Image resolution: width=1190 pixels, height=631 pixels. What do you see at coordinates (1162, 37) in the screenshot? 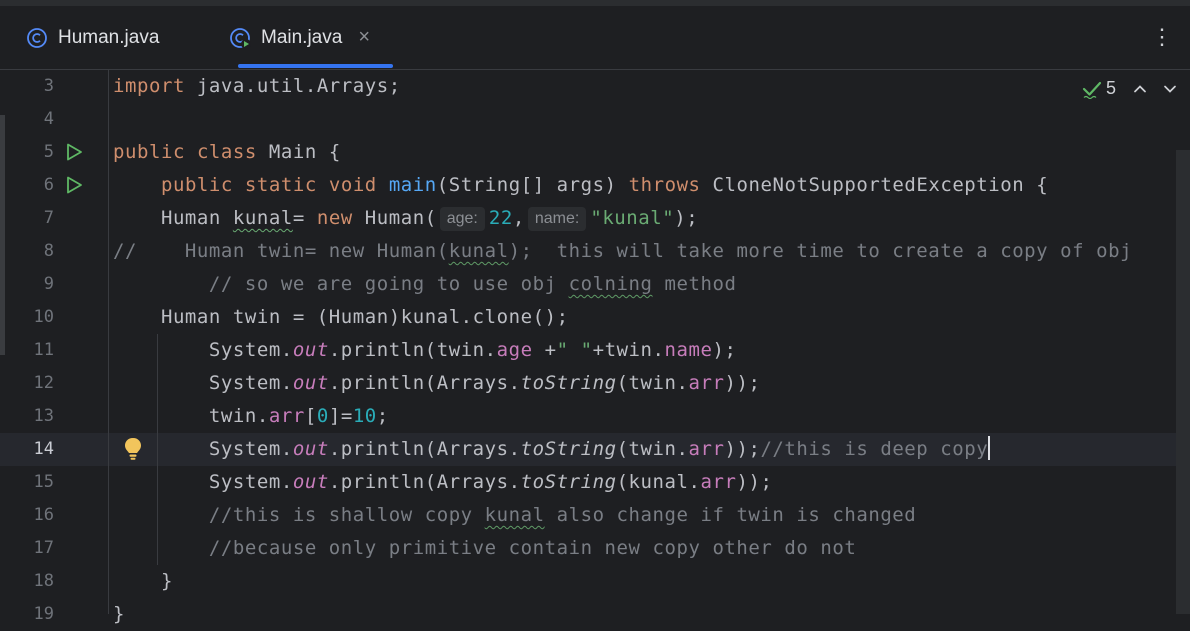
I see `more-options-icon: ⋮` at bounding box center [1162, 37].